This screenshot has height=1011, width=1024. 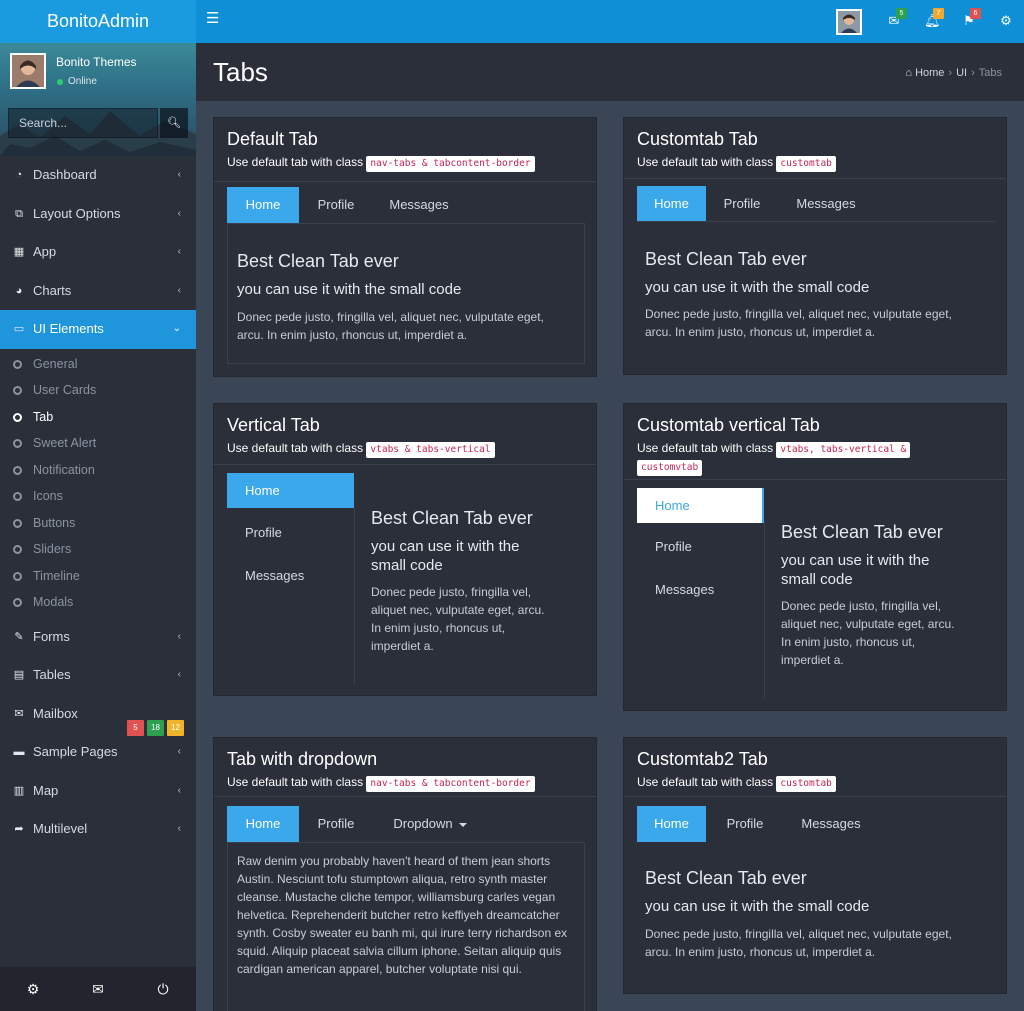 I want to click on breadcrumb: ⌂ Home › UI › Tabs, so click(x=953, y=73).